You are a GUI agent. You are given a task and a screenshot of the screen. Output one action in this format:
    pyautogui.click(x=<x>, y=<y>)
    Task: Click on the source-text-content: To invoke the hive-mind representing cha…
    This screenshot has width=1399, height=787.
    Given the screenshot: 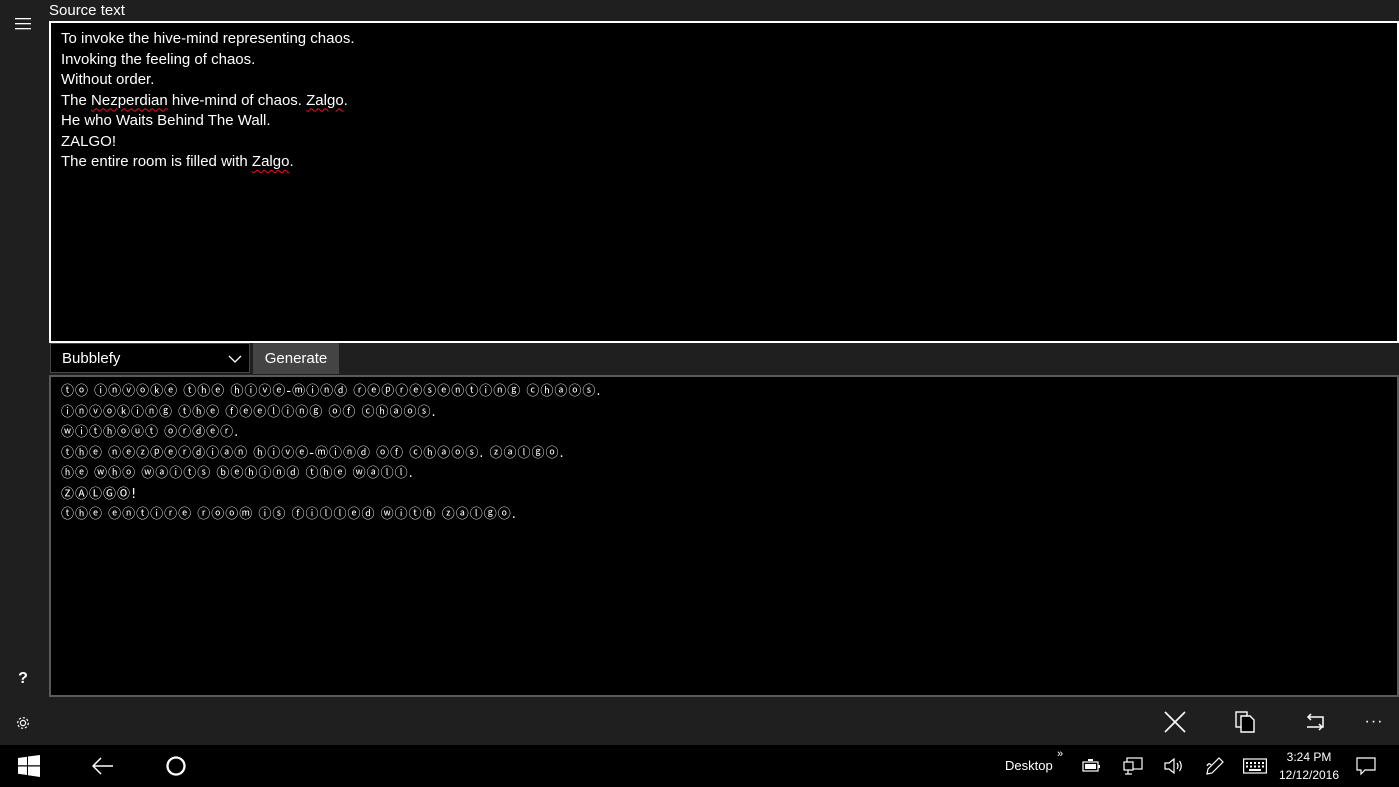 What is the action you would take?
    pyautogui.click(x=208, y=101)
    